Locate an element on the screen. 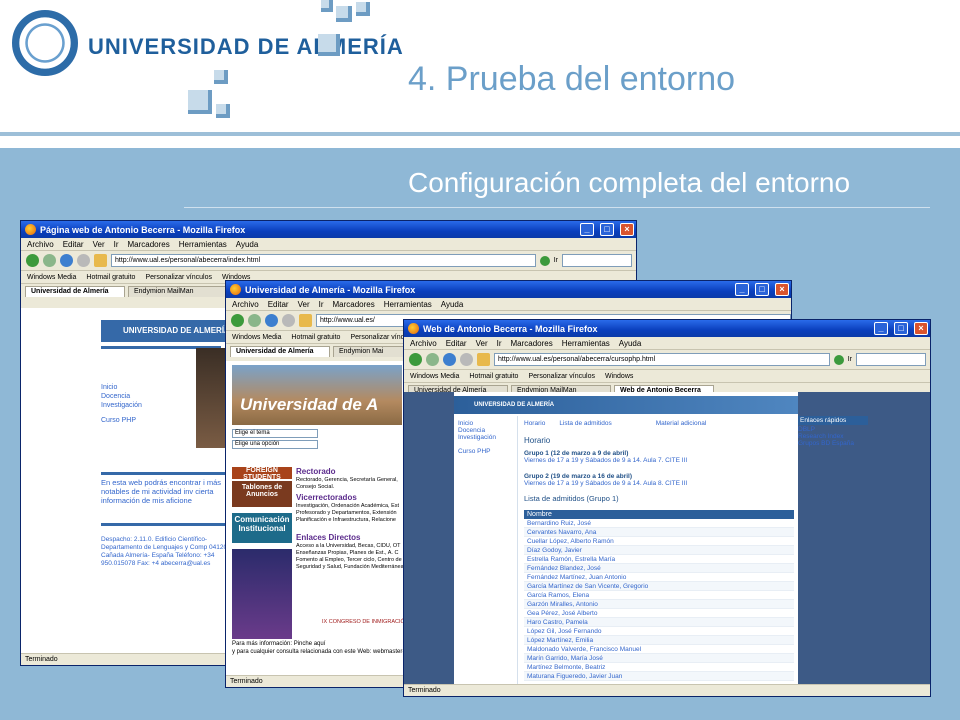  table-row: Gea Pérez, José Alberto is located at coordinates (659, 613).